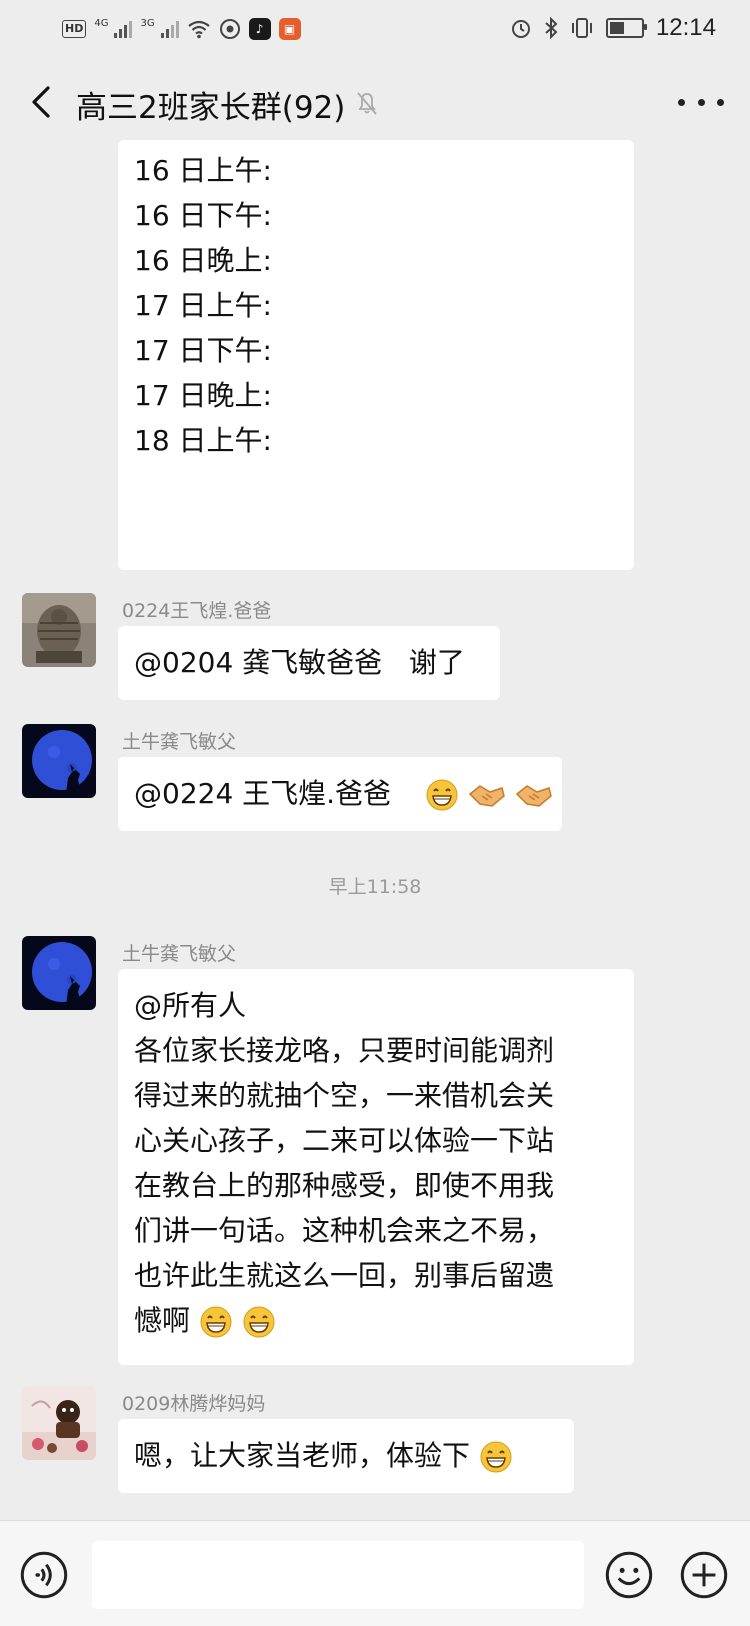 The image size is (750, 1626). Describe the element at coordinates (629, 1575) in the screenshot. I see `emoji-face-icon` at that location.